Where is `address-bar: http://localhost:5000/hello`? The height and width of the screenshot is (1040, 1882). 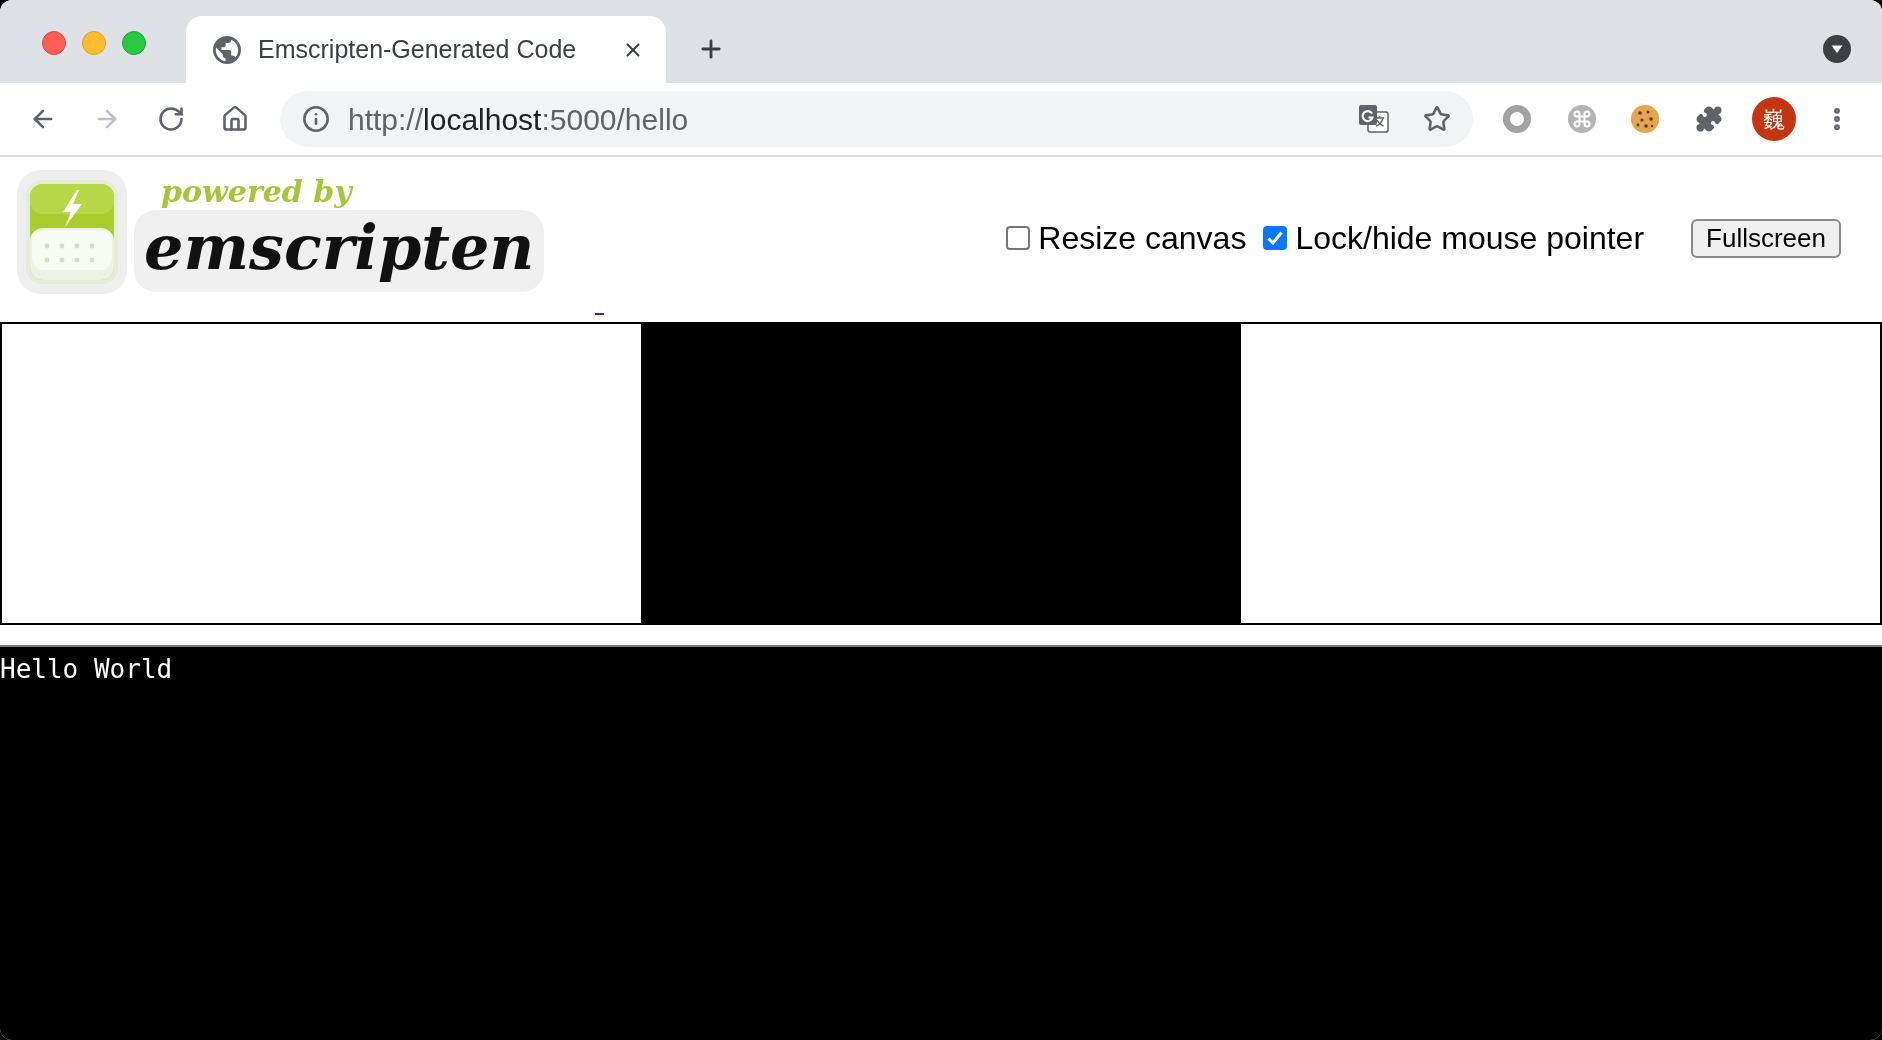 address-bar: http://localhost:5000/hello is located at coordinates (876, 119).